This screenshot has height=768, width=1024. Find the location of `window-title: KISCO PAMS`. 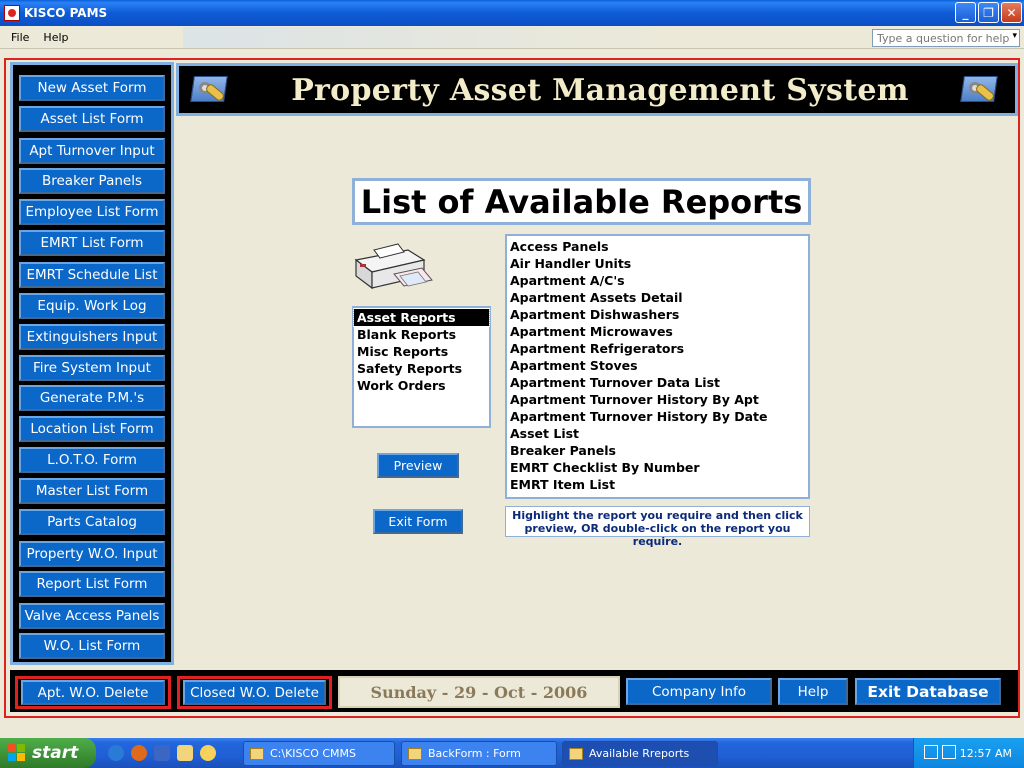

window-title: KISCO PAMS is located at coordinates (66, 13).